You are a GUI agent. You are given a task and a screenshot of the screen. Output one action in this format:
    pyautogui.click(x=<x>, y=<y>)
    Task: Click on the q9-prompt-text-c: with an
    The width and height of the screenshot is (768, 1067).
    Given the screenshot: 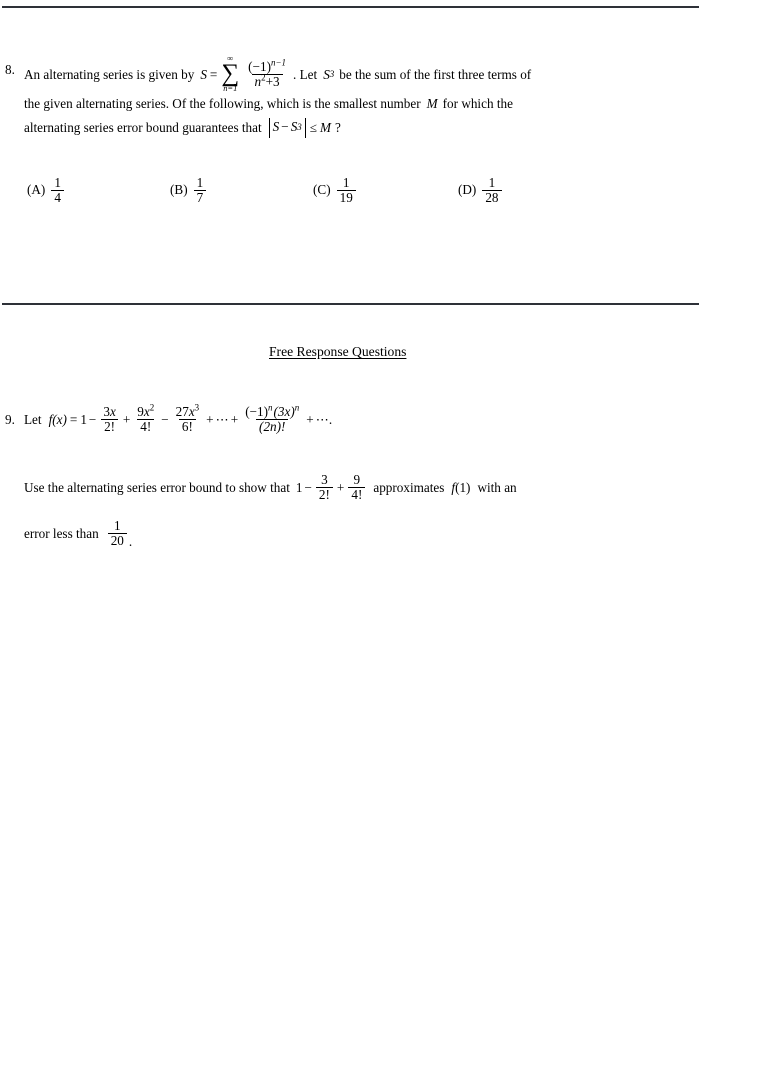 What is the action you would take?
    pyautogui.click(x=497, y=487)
    